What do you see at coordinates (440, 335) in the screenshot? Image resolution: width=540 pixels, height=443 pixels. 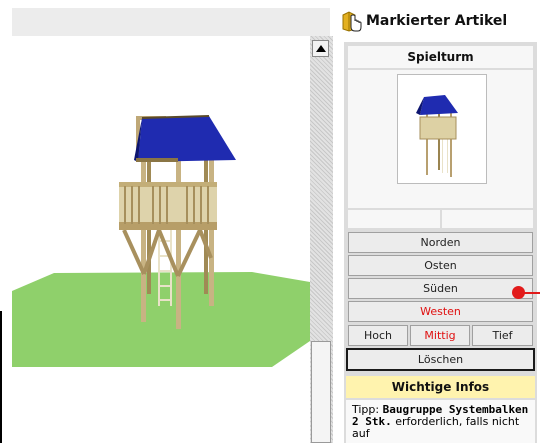 I see `position-button-mittig: Mittig` at bounding box center [440, 335].